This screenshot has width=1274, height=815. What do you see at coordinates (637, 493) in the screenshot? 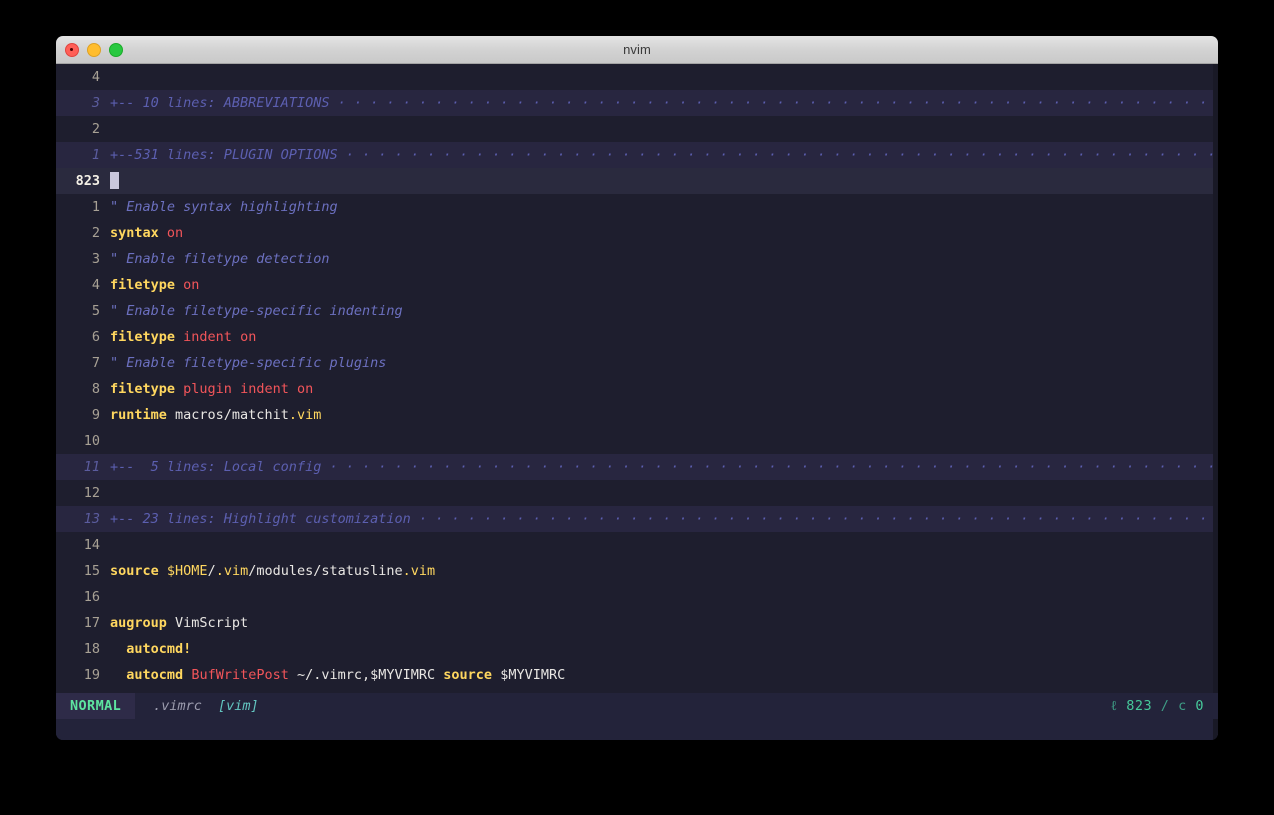
I see `buffer-line: 12` at bounding box center [637, 493].